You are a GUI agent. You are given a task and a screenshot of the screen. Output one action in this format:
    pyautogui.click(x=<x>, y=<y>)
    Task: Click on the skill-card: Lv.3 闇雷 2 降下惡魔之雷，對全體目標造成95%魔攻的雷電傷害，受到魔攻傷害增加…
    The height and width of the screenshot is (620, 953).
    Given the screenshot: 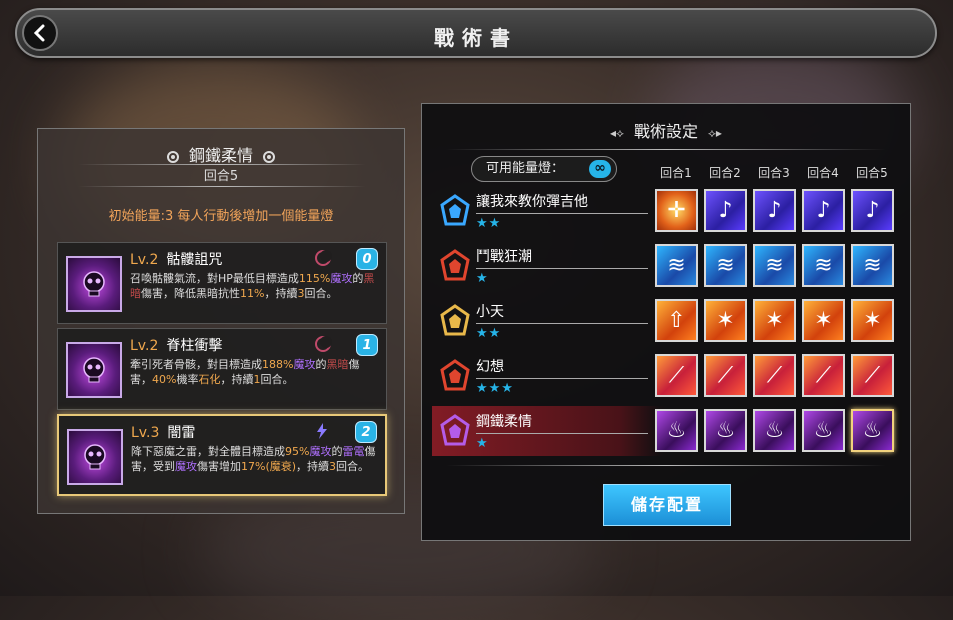 What is the action you would take?
    pyautogui.click(x=222, y=455)
    